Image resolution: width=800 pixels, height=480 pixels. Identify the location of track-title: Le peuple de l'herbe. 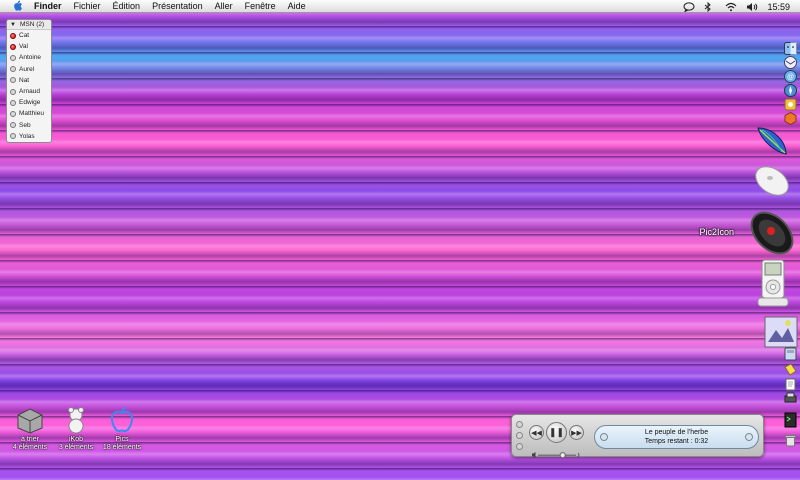
(676, 432).